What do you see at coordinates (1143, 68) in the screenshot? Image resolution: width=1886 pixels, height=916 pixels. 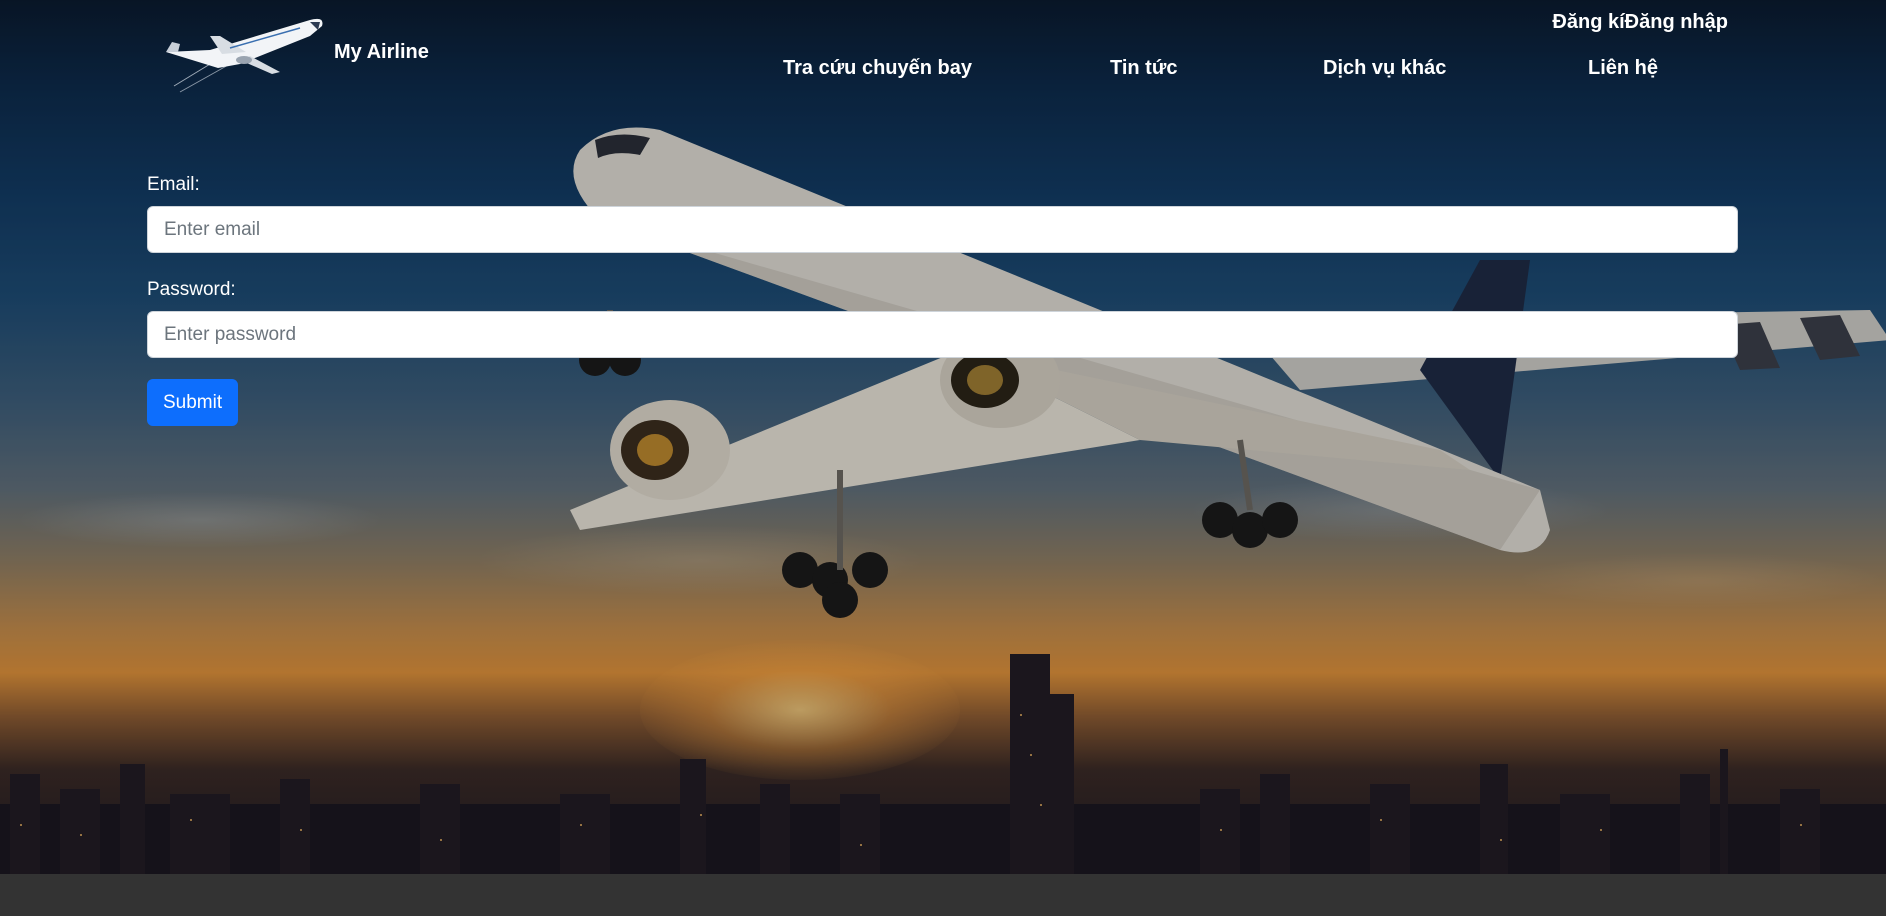 I see `nav-news: Tin tức` at bounding box center [1143, 68].